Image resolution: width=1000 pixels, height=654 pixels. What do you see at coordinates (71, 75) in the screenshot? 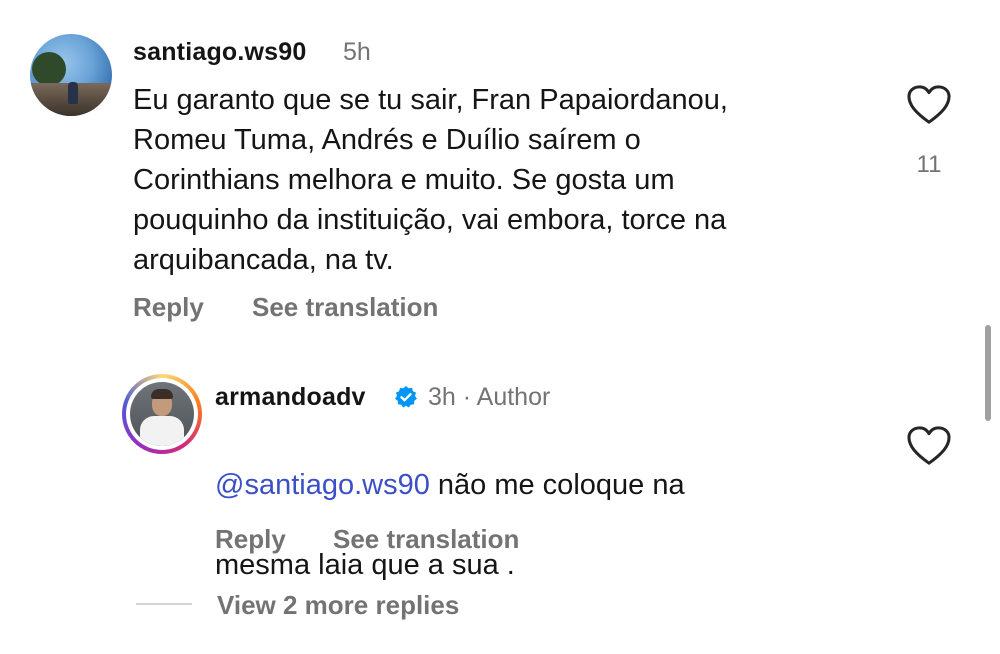
I see `avatar-santiago` at bounding box center [71, 75].